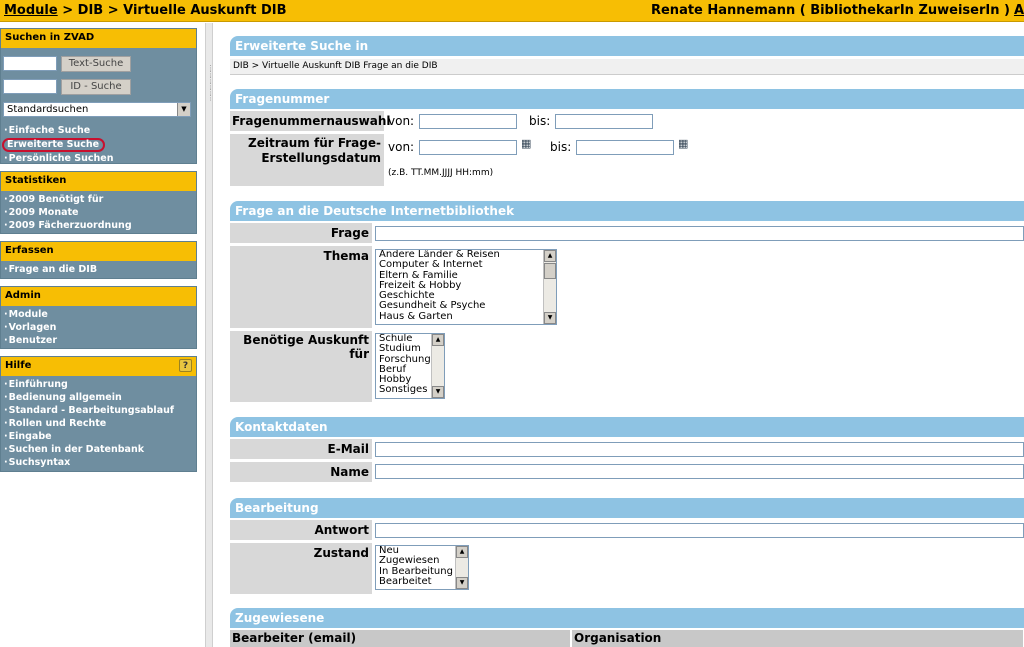 Image resolution: width=1024 pixels, height=647 pixels. I want to click on admin-box: Admin Module Vorlagen Benutzer, so click(98, 317).